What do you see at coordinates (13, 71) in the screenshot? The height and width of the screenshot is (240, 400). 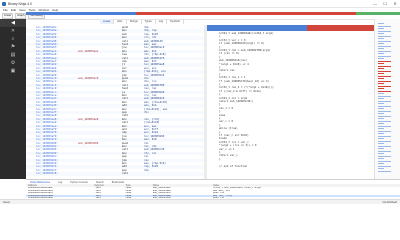 I see `plugin-icon: ▣` at bounding box center [13, 71].